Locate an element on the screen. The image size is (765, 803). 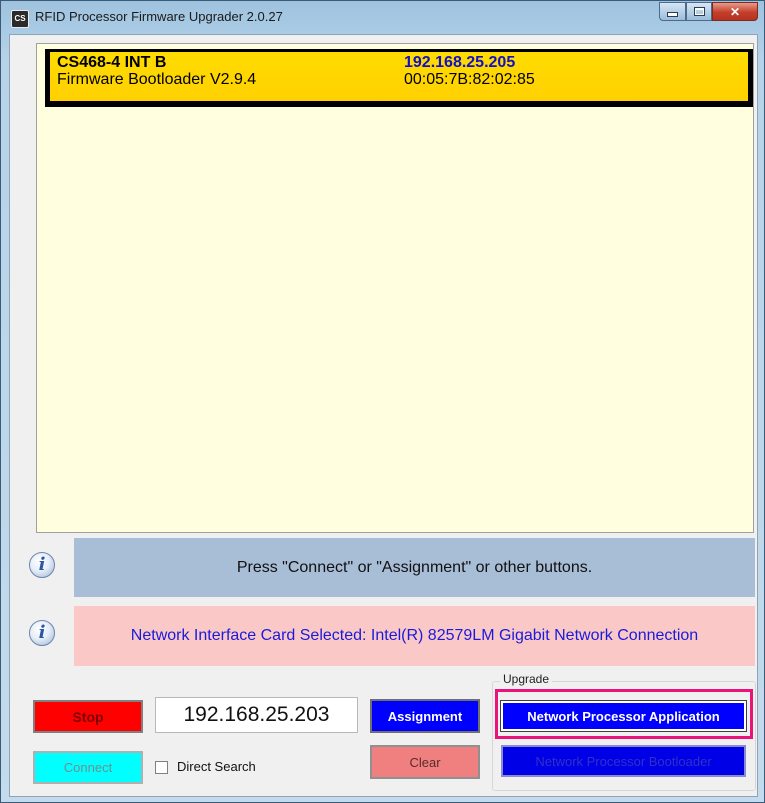
network-processor-application-button: Network Processor Application is located at coordinates (623, 716).